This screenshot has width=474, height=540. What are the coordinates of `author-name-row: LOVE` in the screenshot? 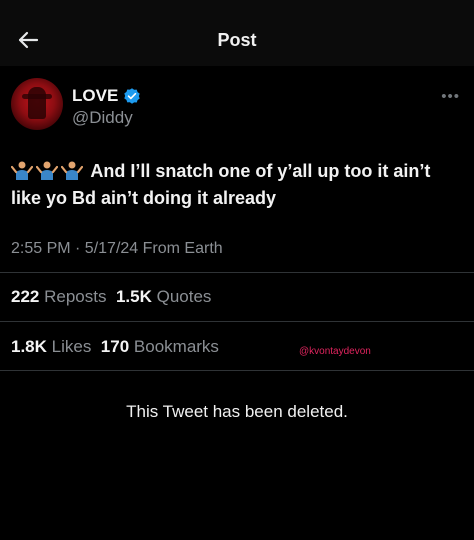 It's located at (106, 96).